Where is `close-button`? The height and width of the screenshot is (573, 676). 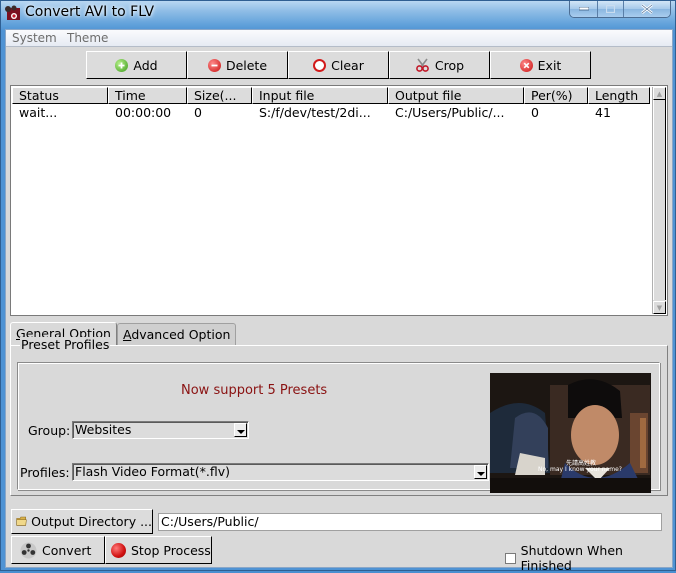
close-button is located at coordinates (646, 9).